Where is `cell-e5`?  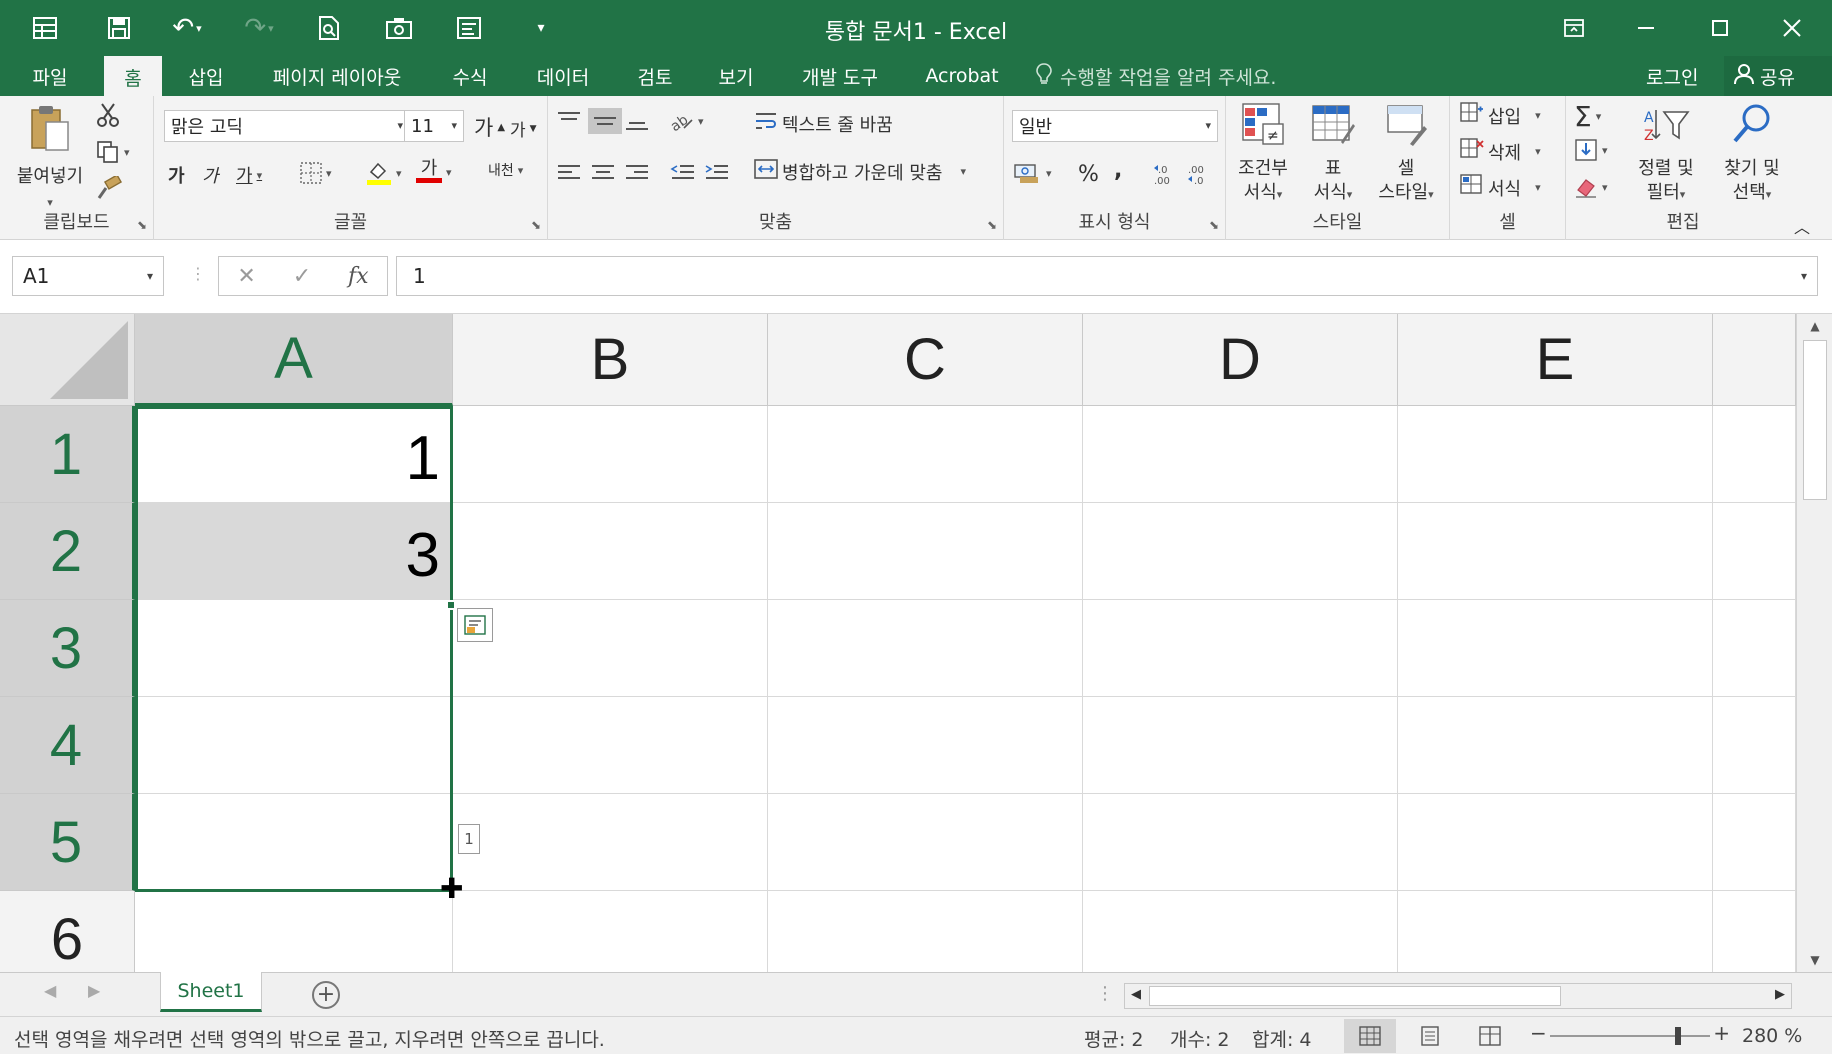
cell-e5 is located at coordinates (1555, 842).